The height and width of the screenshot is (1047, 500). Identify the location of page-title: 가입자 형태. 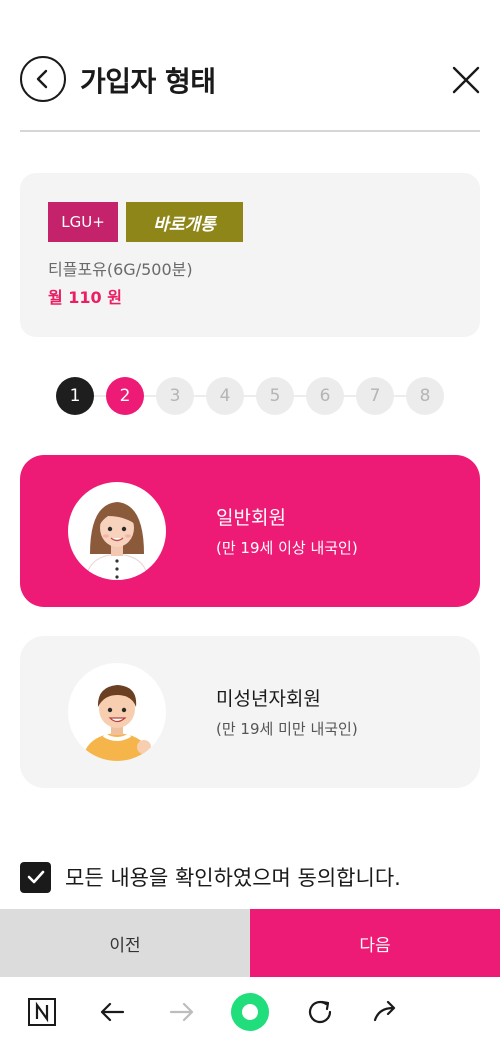
(148, 81).